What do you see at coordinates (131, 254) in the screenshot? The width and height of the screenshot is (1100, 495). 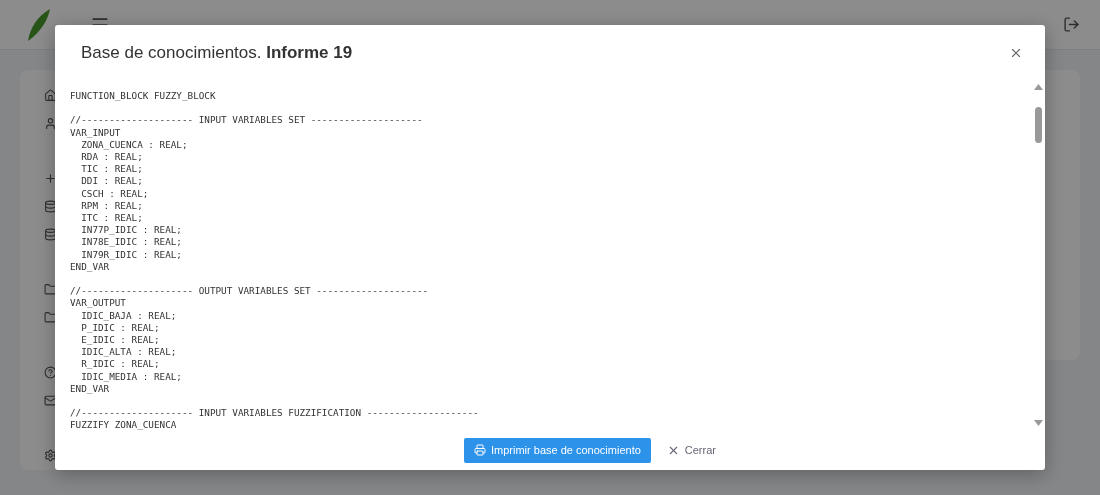 I see `code-line: IN79R_IDIC : REAL;` at bounding box center [131, 254].